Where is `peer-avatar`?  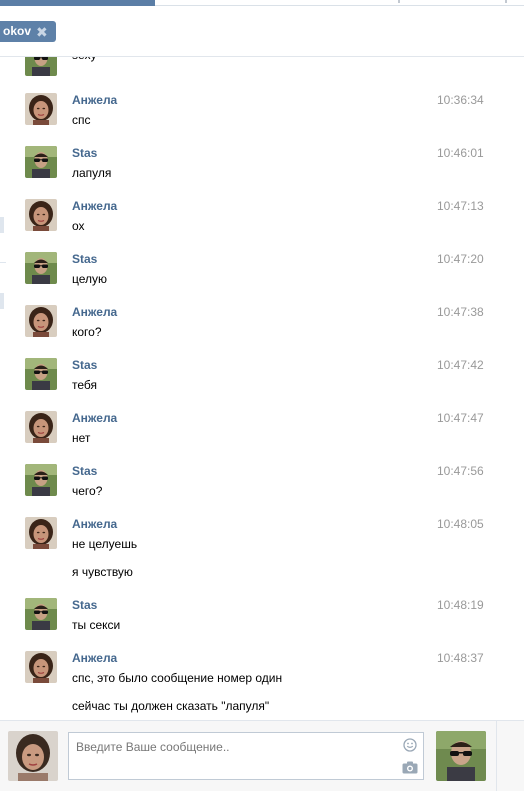 peer-avatar is located at coordinates (461, 756).